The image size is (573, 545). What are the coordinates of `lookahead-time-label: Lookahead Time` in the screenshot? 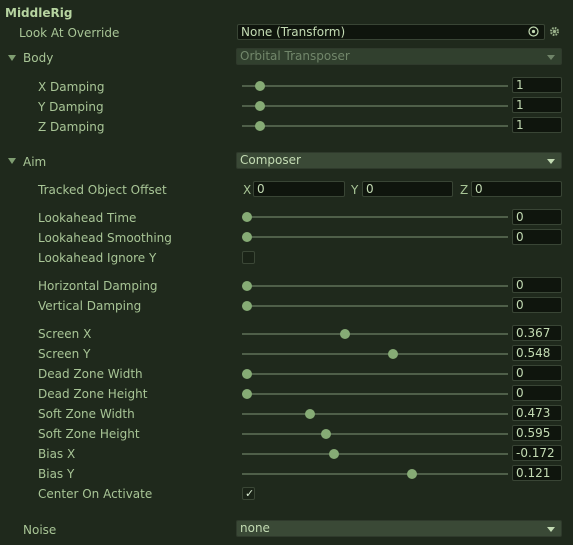 It's located at (87, 218).